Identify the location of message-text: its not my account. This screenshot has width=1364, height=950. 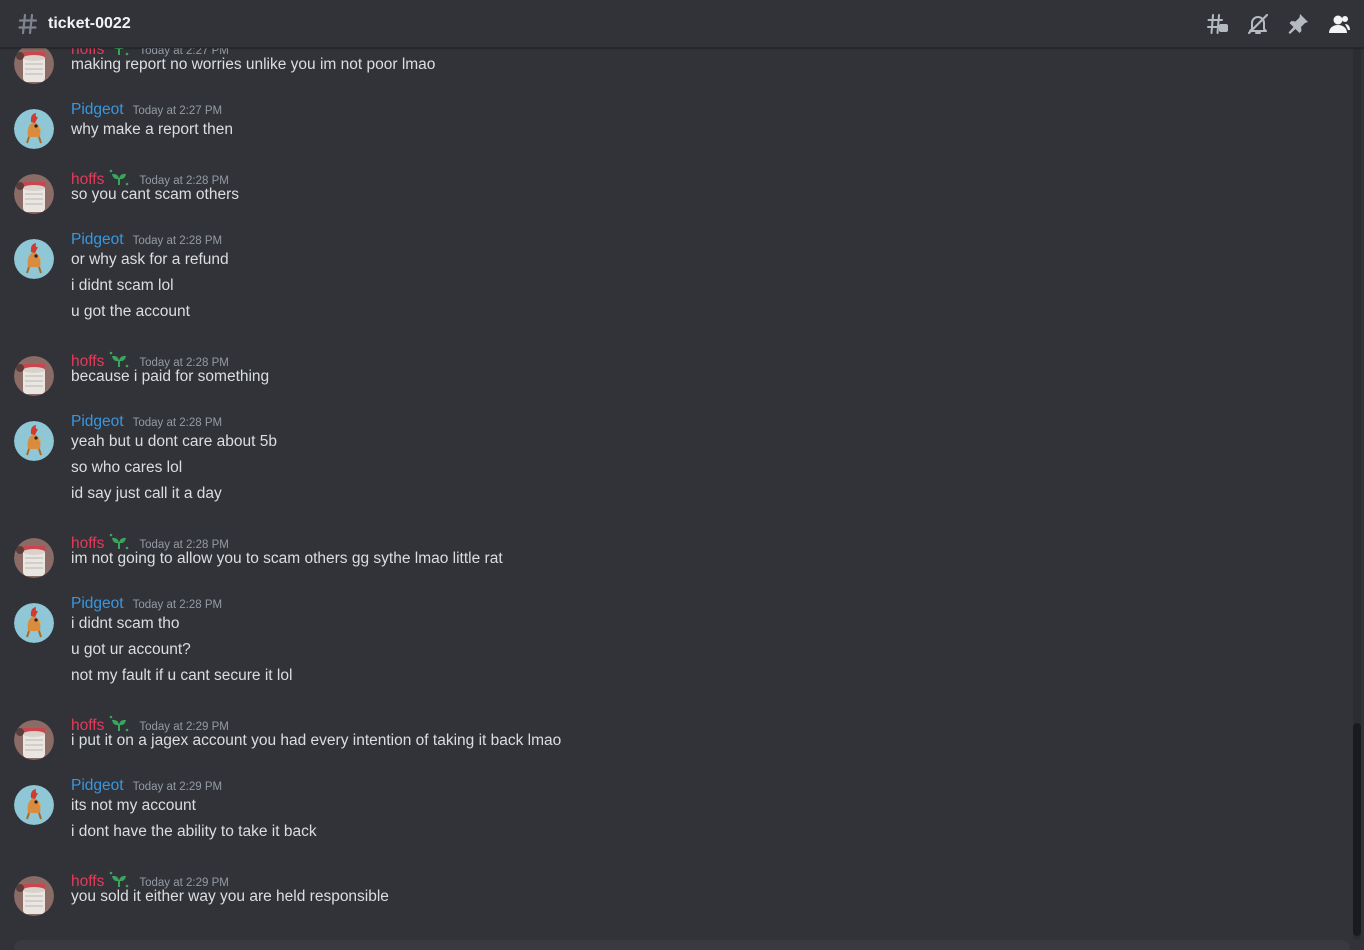
(133, 805).